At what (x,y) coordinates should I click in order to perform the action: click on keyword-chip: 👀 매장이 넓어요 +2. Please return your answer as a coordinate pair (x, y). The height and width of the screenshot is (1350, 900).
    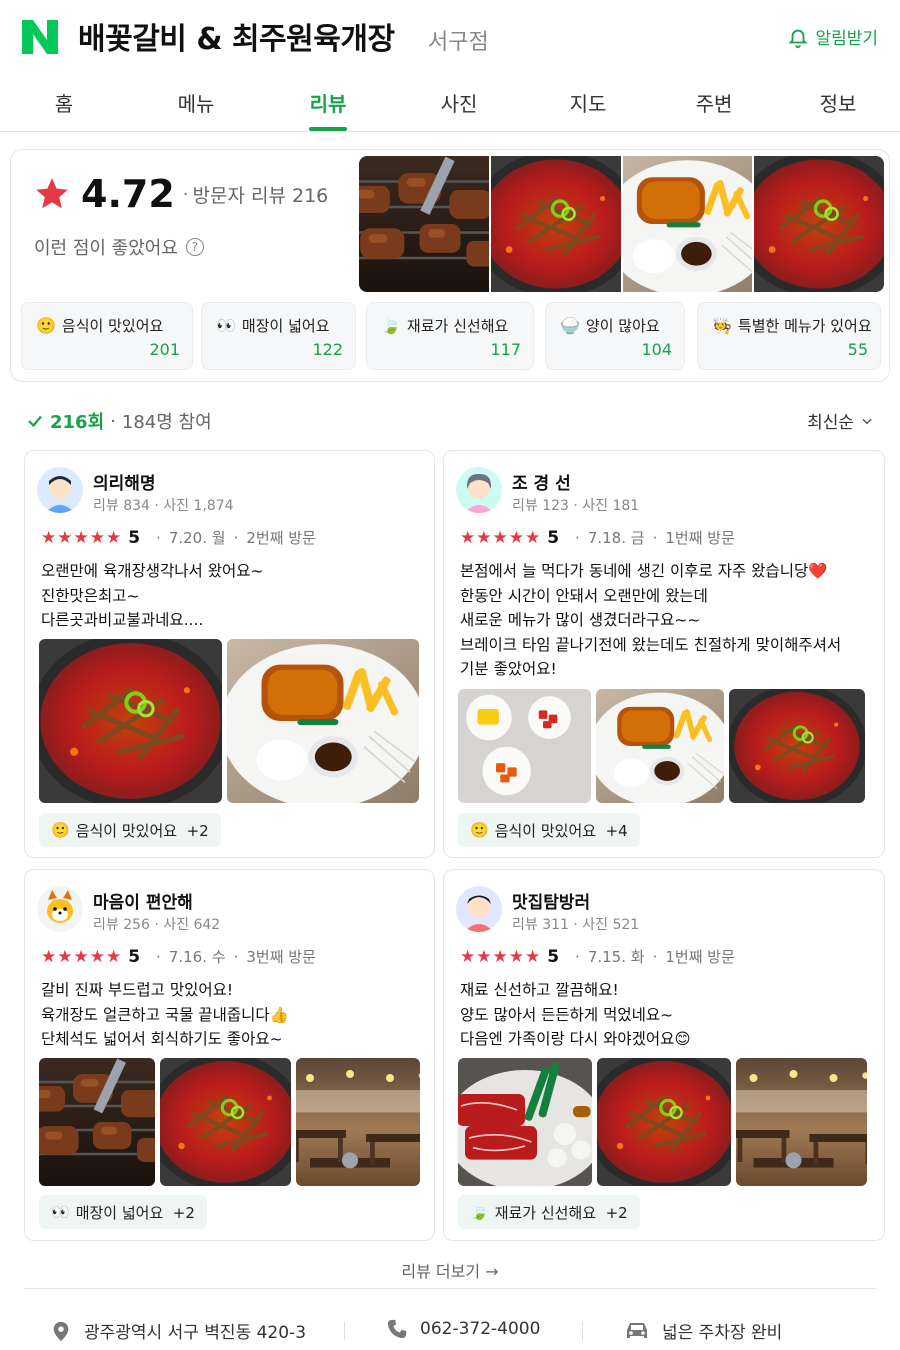
    Looking at the image, I should click on (123, 1212).